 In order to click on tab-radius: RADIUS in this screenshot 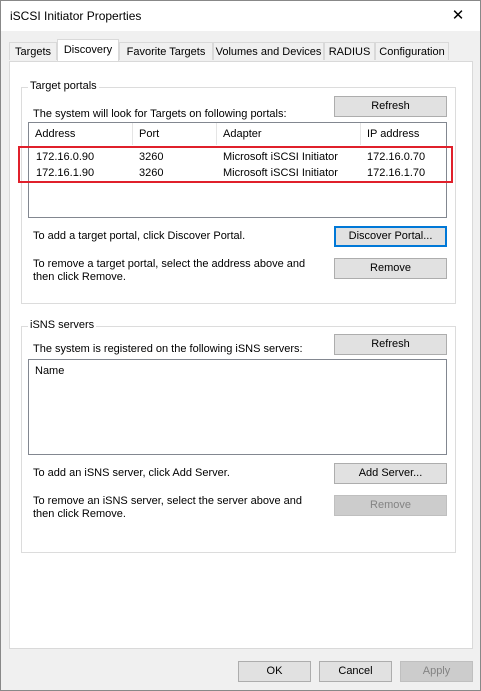, I will do `click(349, 51)`.